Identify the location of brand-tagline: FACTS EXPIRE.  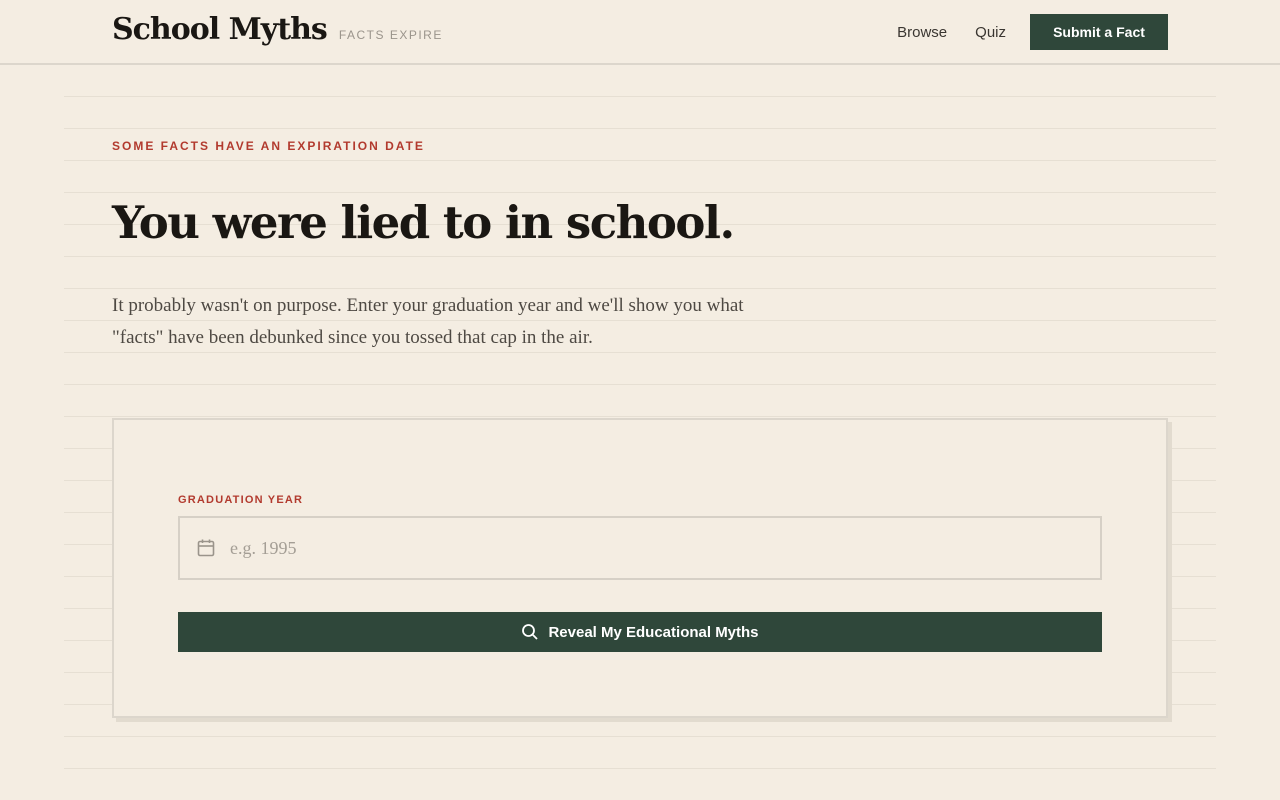
(390, 35).